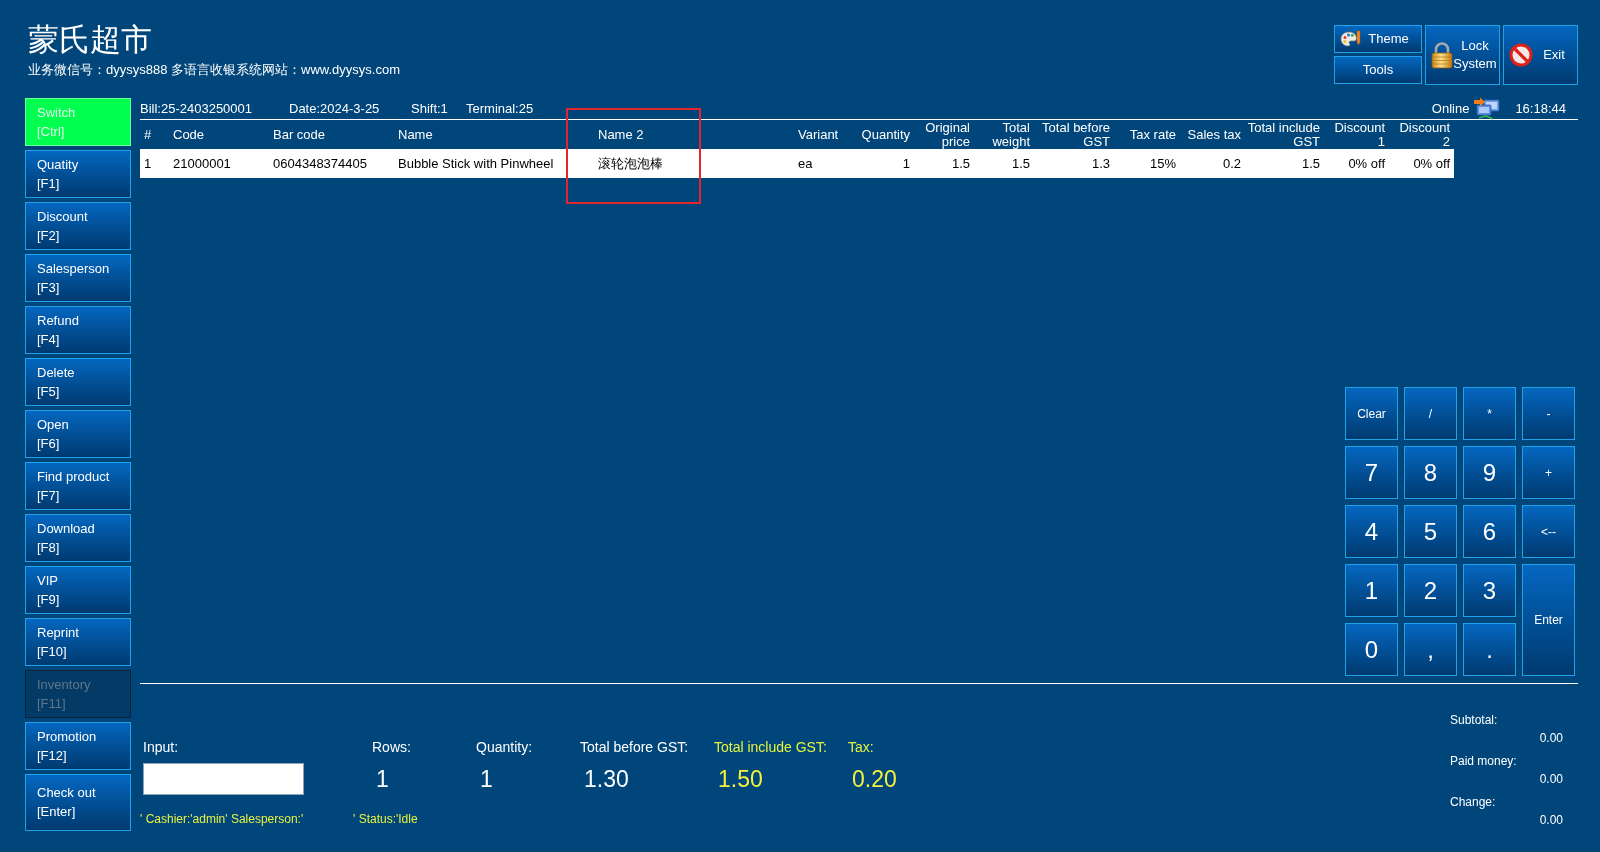  I want to click on input-label: Input:, so click(161, 747).